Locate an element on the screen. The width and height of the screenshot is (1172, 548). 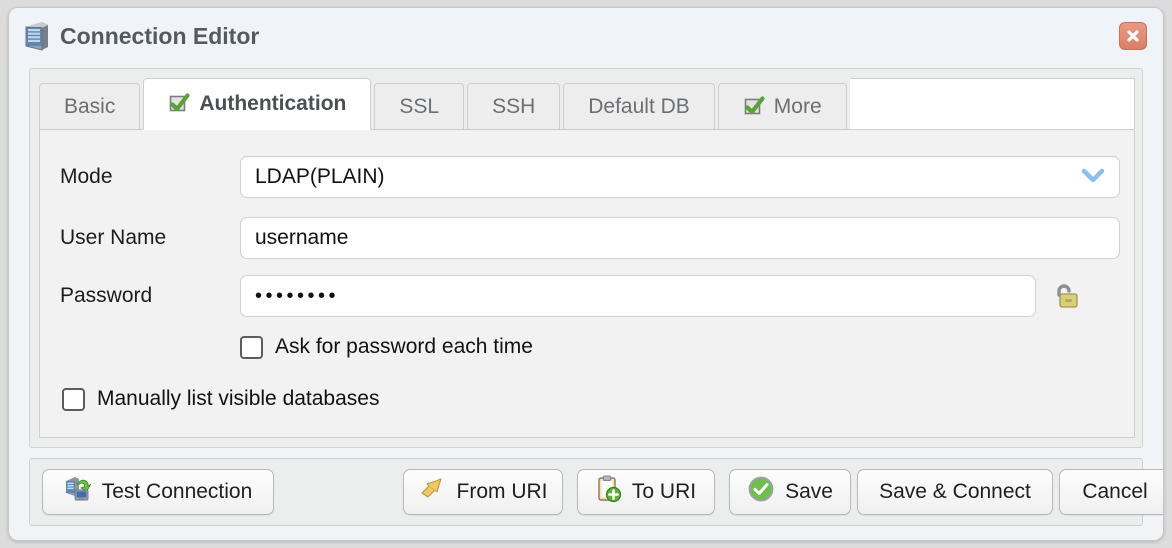
page-title: Connection Editor is located at coordinates (160, 35).